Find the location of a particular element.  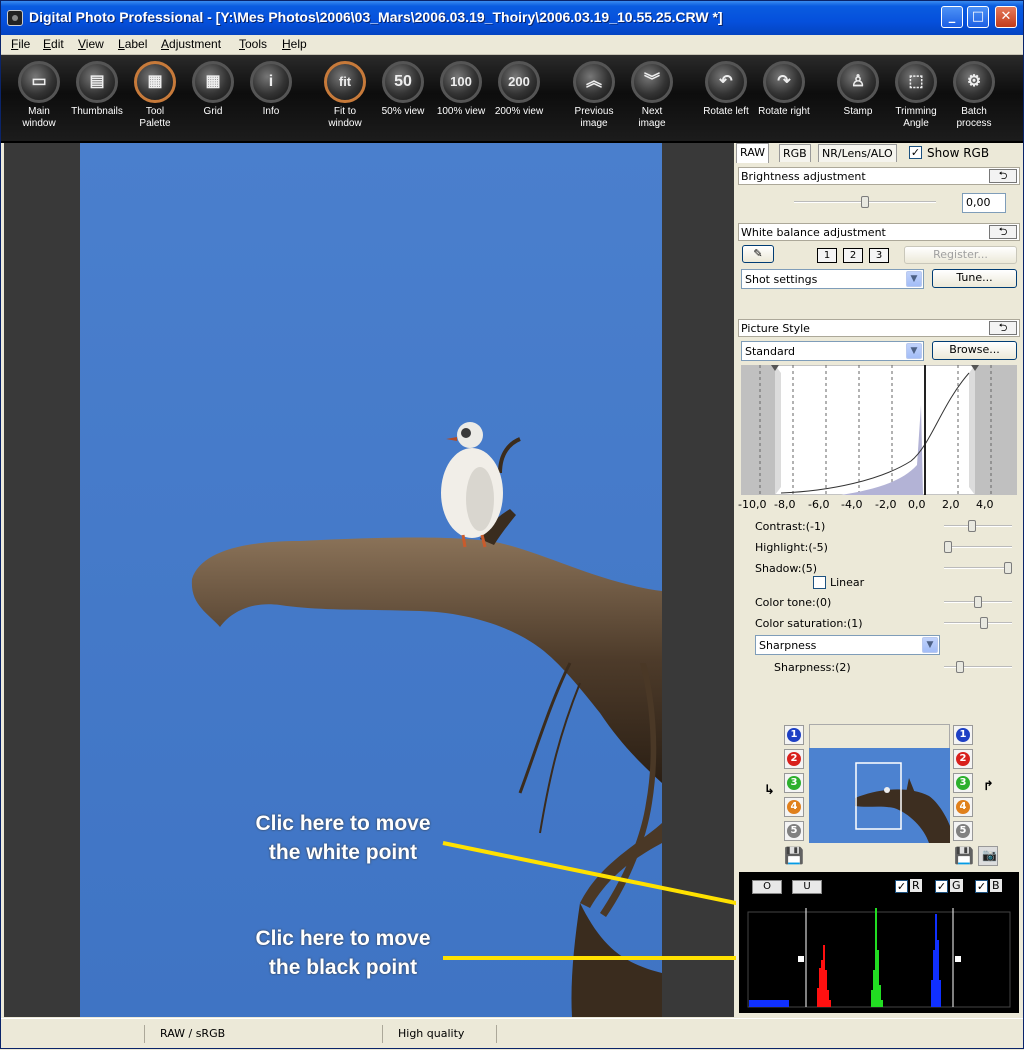

preset-4-left-button: 4 is located at coordinates (794, 807).